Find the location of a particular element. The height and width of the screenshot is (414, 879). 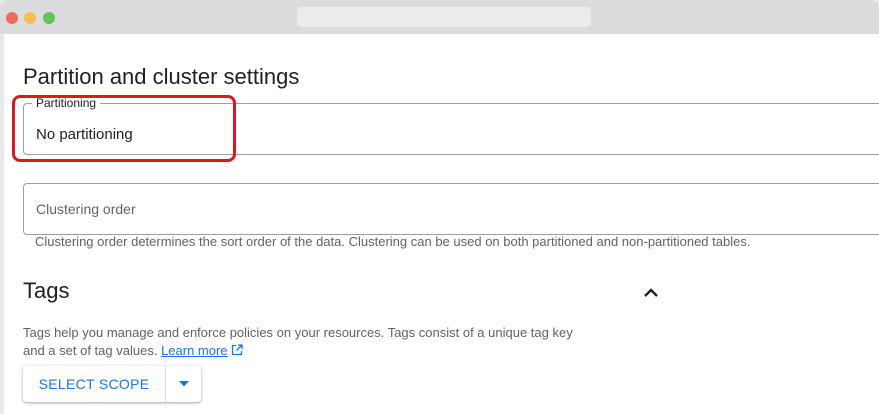

learn-more-link: Learn more is located at coordinates (194, 350).